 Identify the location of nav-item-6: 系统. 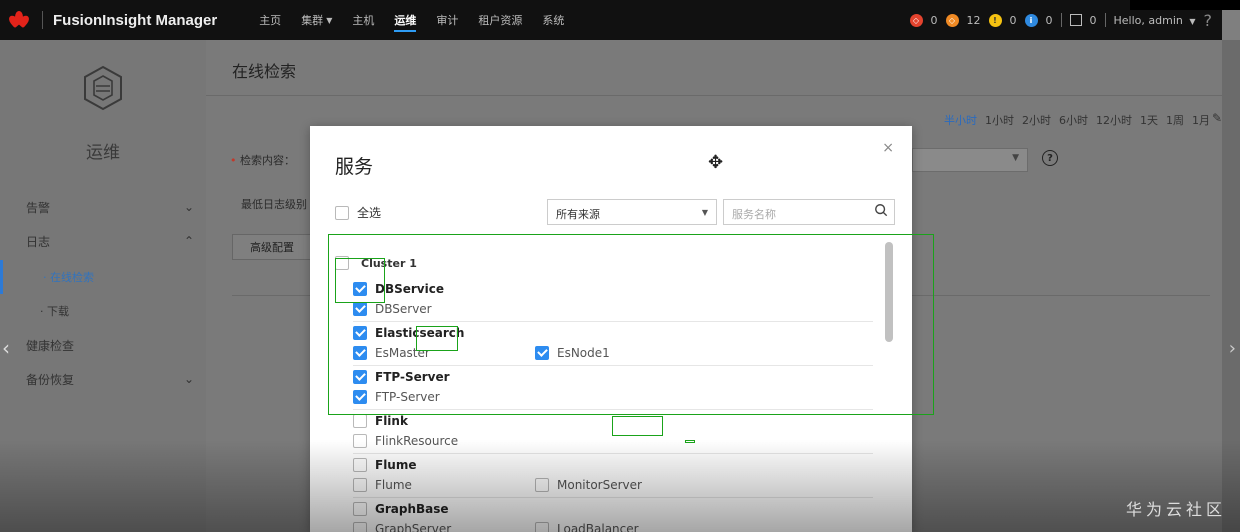
(553, 20).